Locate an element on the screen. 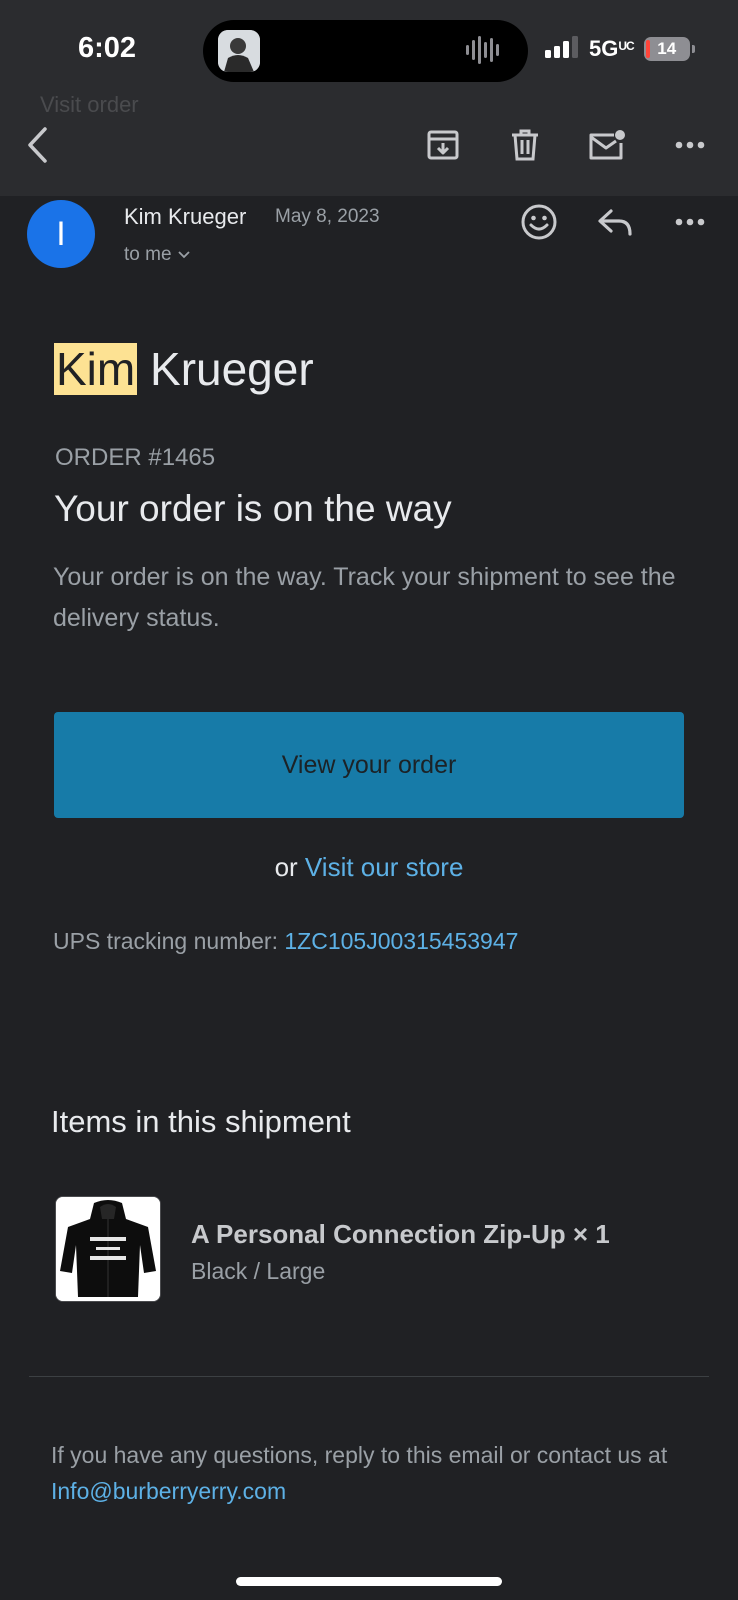 The height and width of the screenshot is (1600, 738). store-name-heading: Kim Krueger is located at coordinates (184, 369).